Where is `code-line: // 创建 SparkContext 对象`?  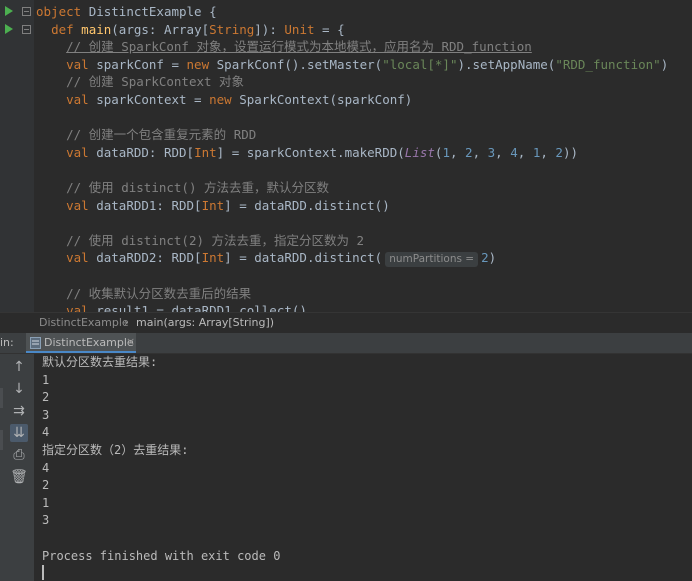
code-line: // 创建 SparkContext 对象 is located at coordinates (140, 82).